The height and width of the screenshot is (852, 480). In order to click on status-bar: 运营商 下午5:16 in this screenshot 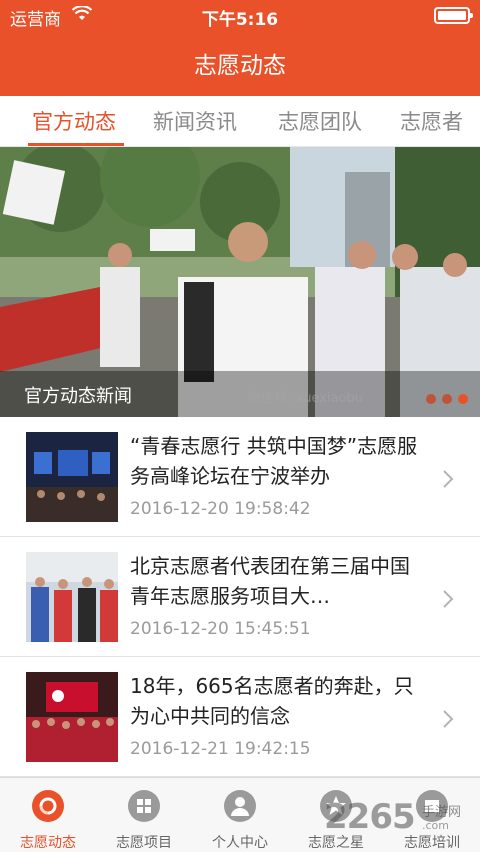, I will do `click(240, 16)`.